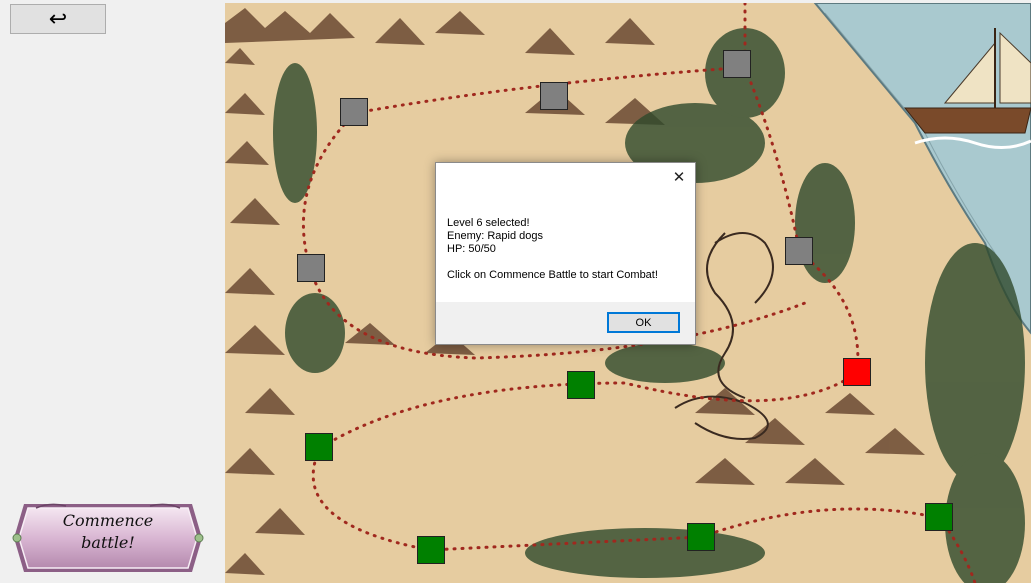  I want to click on close-icon: ✕, so click(679, 177).